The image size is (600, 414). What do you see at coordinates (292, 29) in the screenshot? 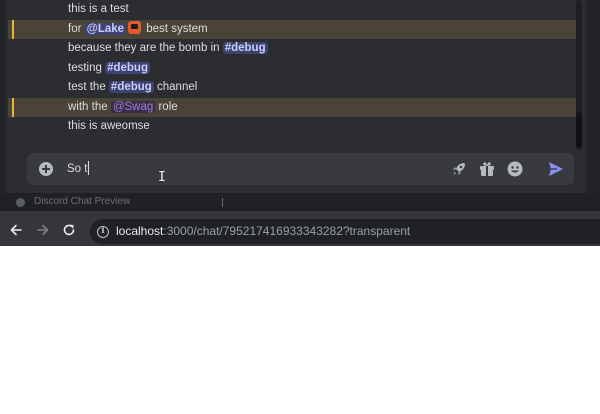
I see `message-row-mentioned: for @Lake best system` at bounding box center [292, 29].